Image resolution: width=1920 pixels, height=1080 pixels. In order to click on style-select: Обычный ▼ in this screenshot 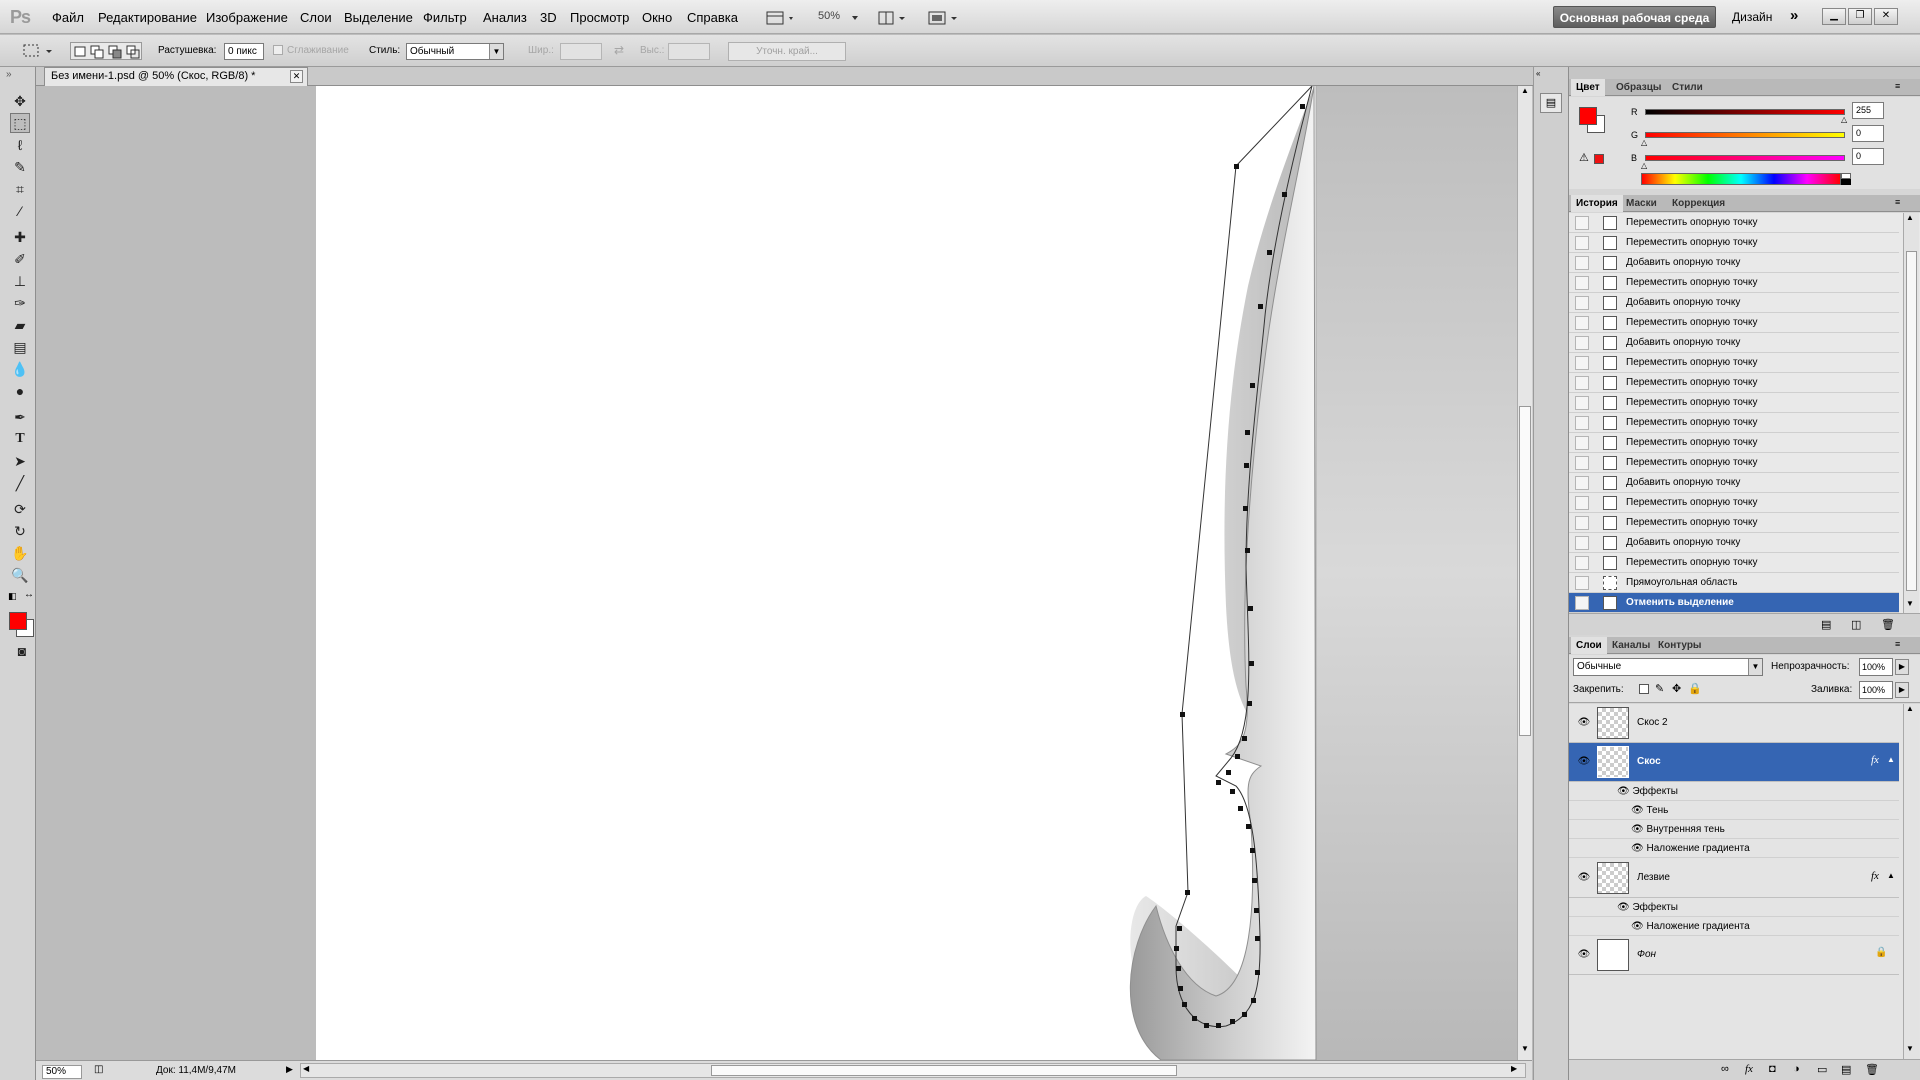, I will do `click(455, 51)`.